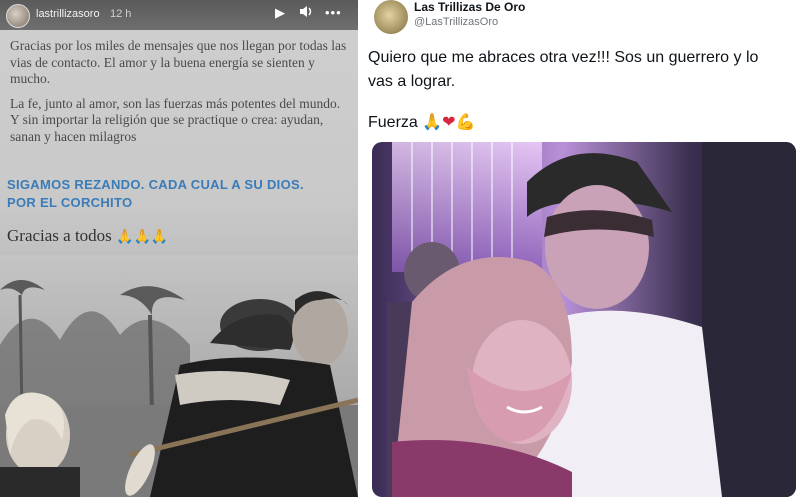 The height and width of the screenshot is (497, 796). What do you see at coordinates (155, 184) in the screenshot?
I see `story-highlight-line-1: SIGAMOS REZANDO. CADA CUAL A SU DIOS.` at bounding box center [155, 184].